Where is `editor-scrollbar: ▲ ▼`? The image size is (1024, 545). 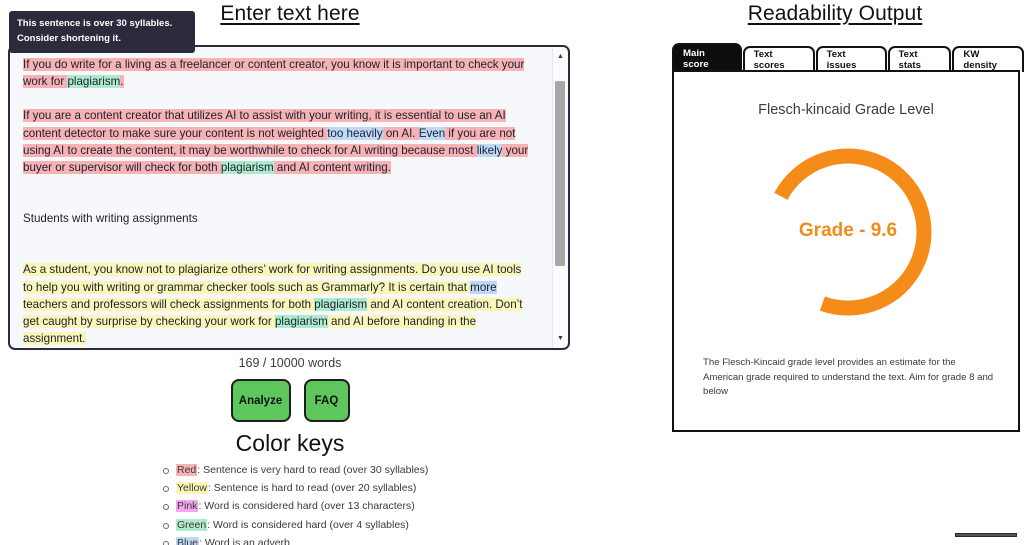
editor-scrollbar: ▲ ▼ is located at coordinates (559, 197).